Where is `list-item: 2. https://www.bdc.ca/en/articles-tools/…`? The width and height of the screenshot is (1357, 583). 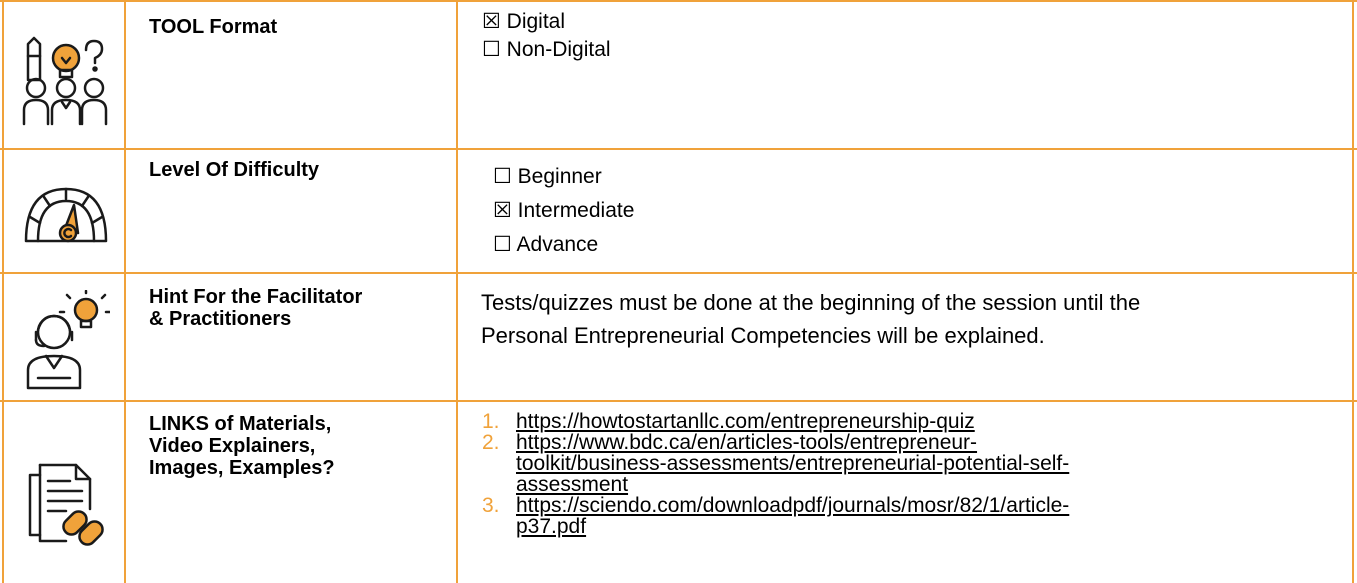 list-item: 2. https://www.bdc.ca/en/articles-tools/… is located at coordinates (775, 463).